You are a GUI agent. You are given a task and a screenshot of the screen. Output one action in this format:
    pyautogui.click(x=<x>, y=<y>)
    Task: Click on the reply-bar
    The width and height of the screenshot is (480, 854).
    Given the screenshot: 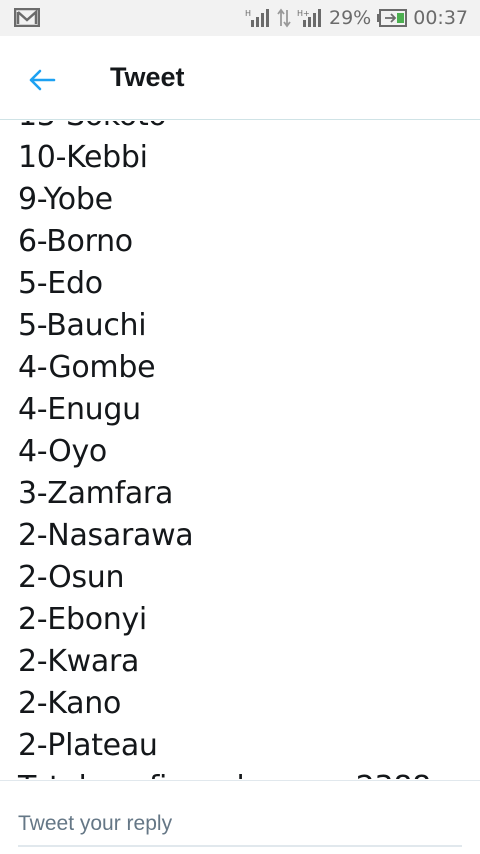 What is the action you would take?
    pyautogui.click(x=240, y=817)
    